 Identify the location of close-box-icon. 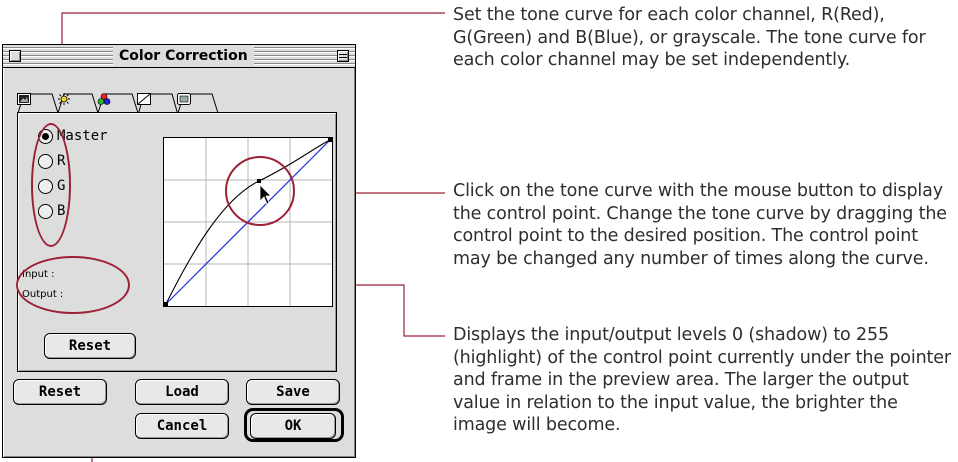
(15, 56).